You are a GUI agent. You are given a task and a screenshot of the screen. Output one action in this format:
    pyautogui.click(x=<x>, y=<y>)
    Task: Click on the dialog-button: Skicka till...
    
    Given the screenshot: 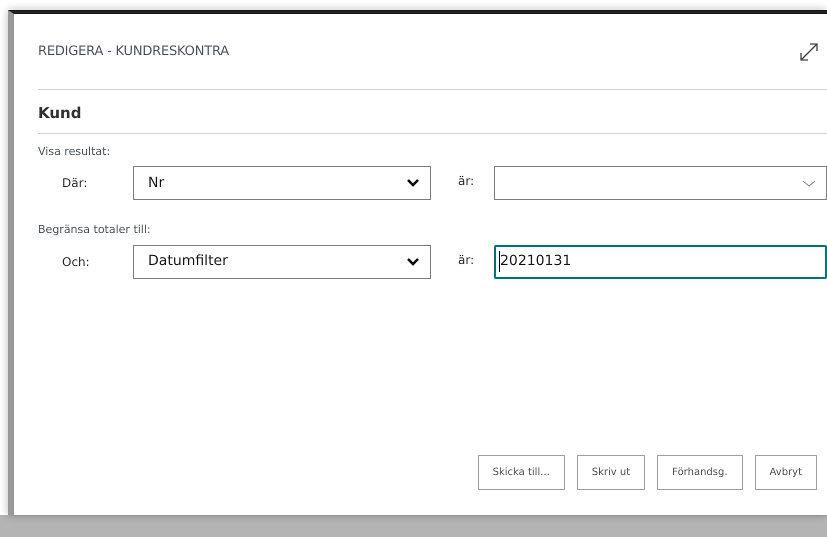 What is the action you would take?
    pyautogui.click(x=521, y=472)
    